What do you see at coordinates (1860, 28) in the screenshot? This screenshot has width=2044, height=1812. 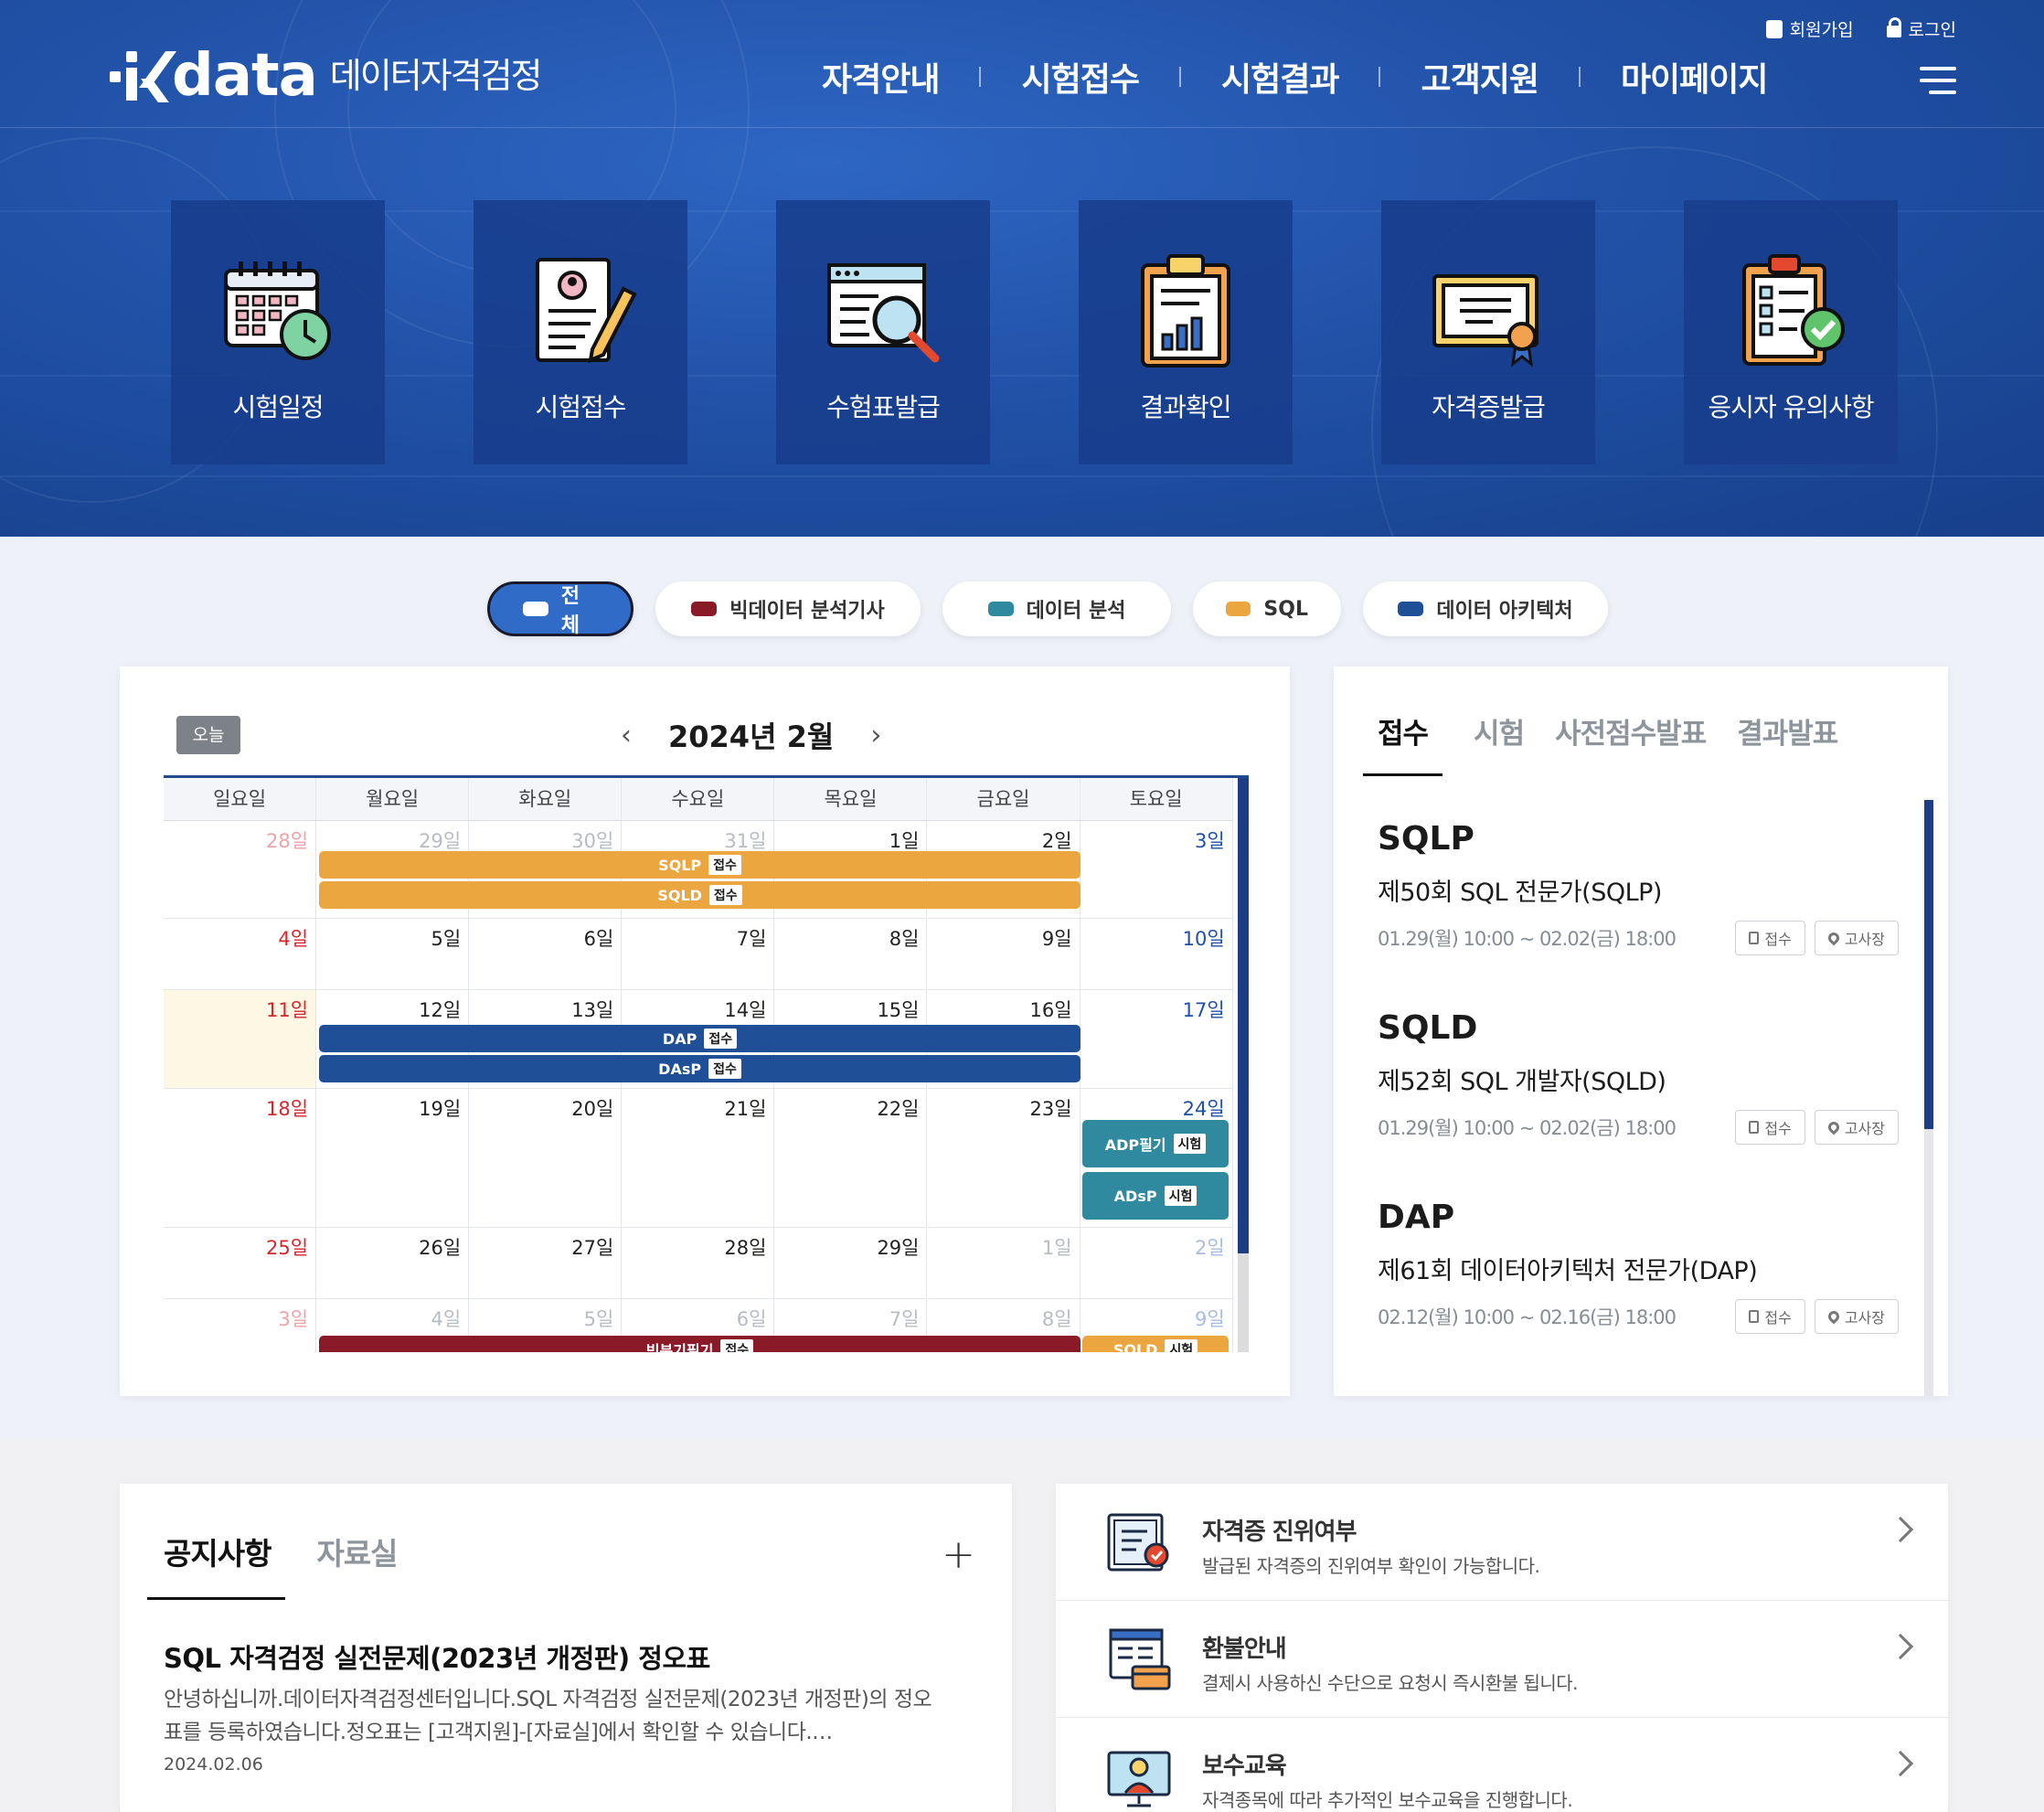 I see `utility-menu: 회원가입 로그인` at bounding box center [1860, 28].